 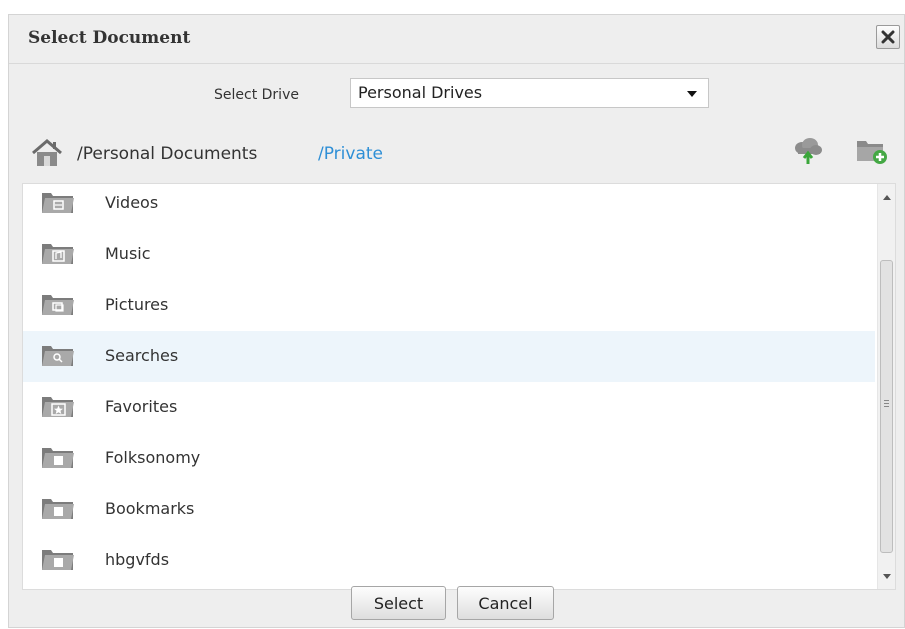 I want to click on breadcrumb-root: /Personal Documents, so click(x=167, y=154).